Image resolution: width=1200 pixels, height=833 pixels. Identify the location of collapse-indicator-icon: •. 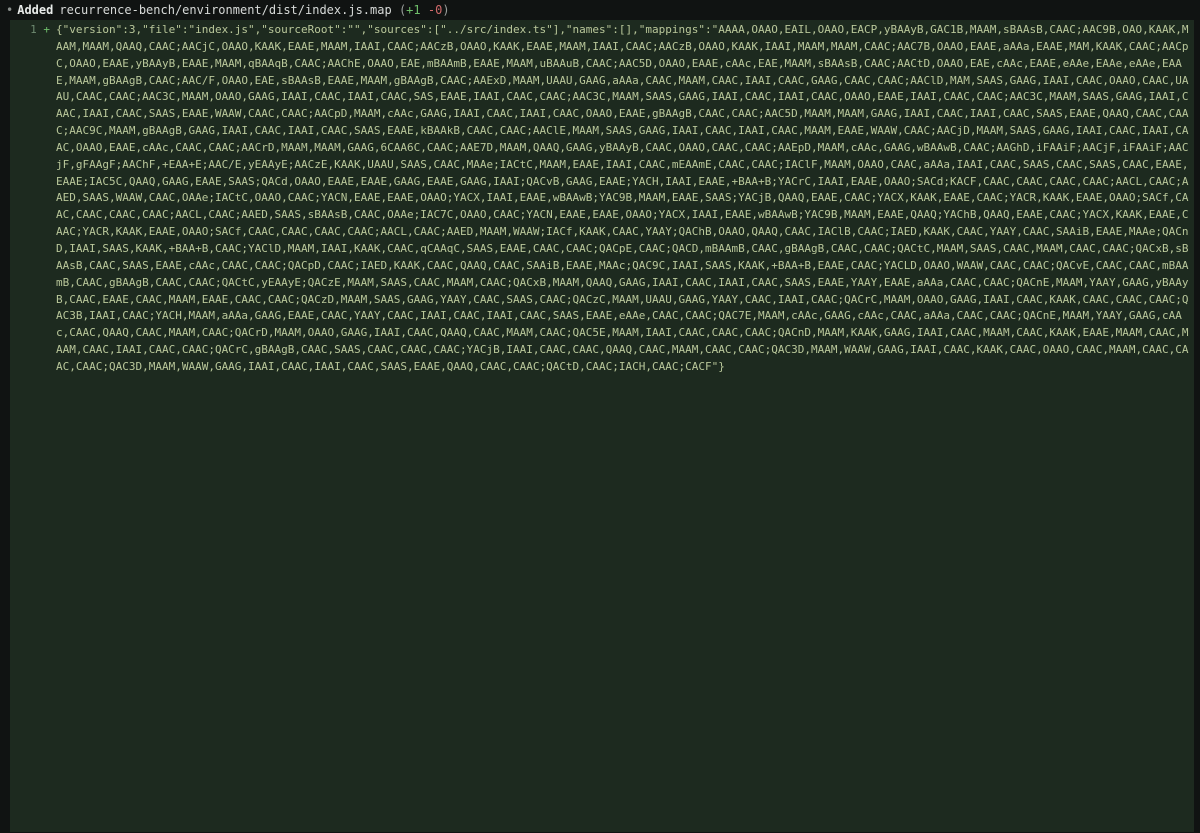
(9, 10).